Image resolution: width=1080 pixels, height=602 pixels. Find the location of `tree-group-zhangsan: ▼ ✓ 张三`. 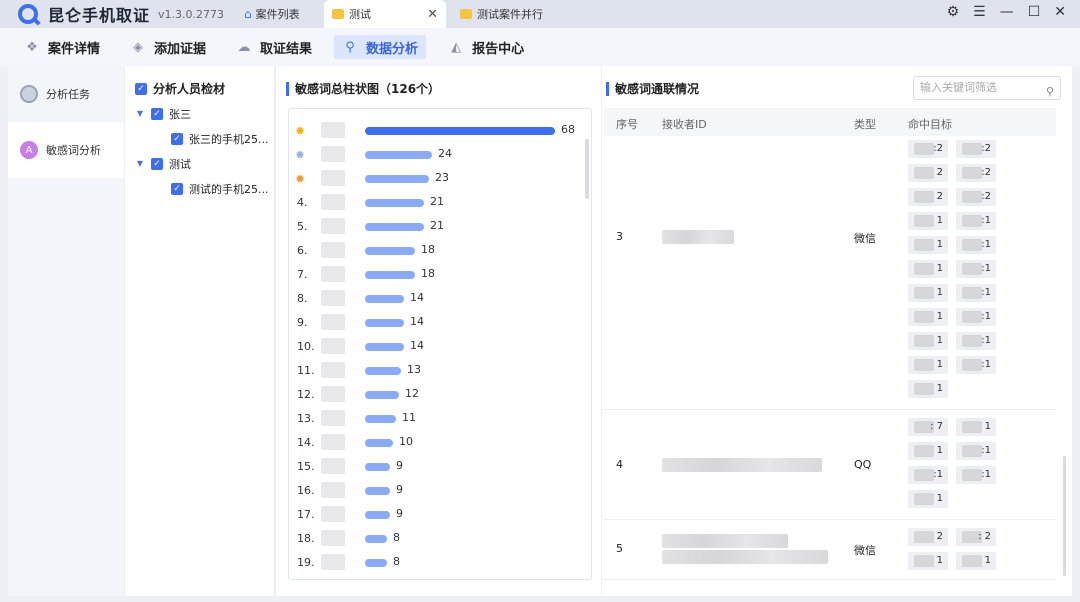

tree-group-zhangsan: ▼ ✓ 张三 is located at coordinates (199, 113).